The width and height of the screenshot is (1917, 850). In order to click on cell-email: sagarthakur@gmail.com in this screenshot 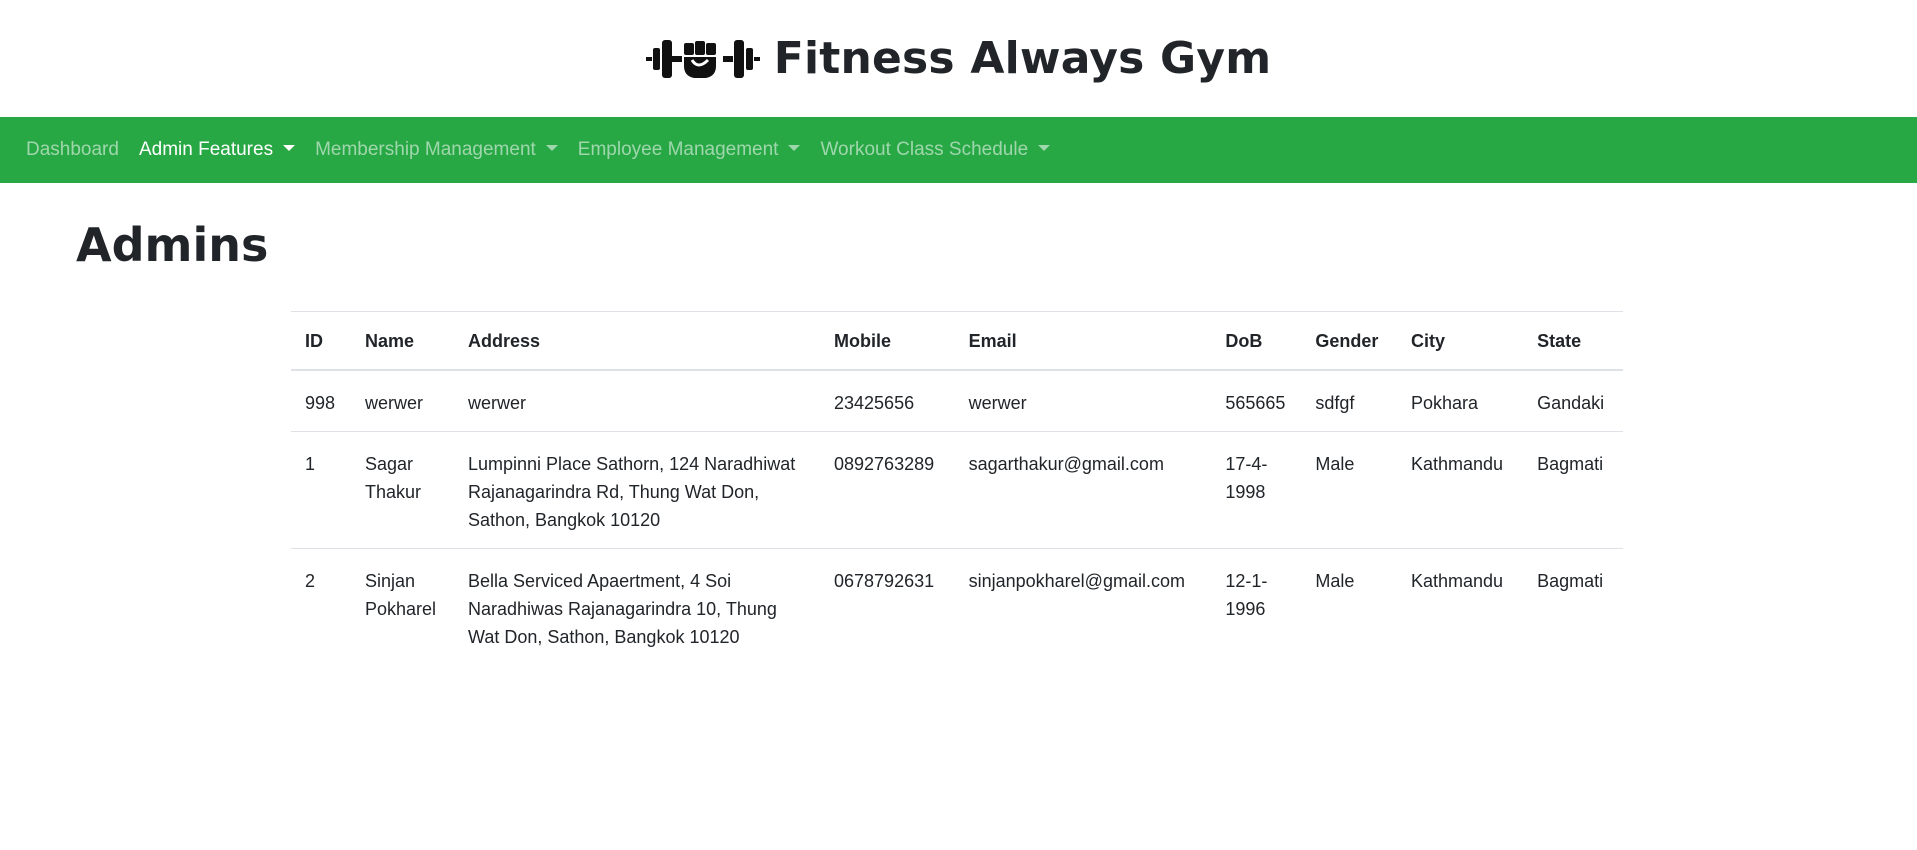, I will do `click(1083, 490)`.